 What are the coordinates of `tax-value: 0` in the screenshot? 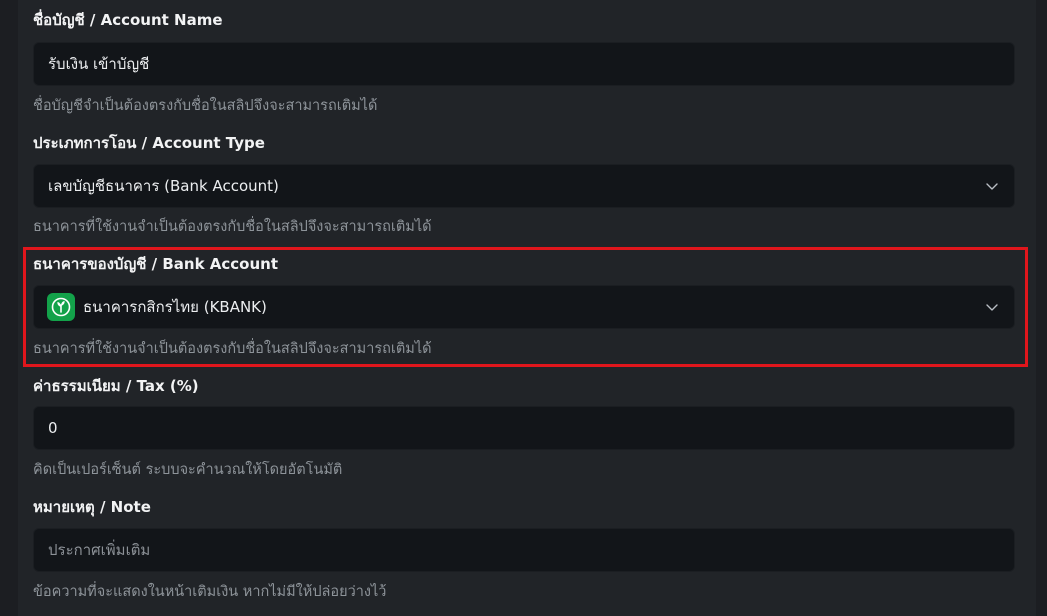 It's located at (53, 428).